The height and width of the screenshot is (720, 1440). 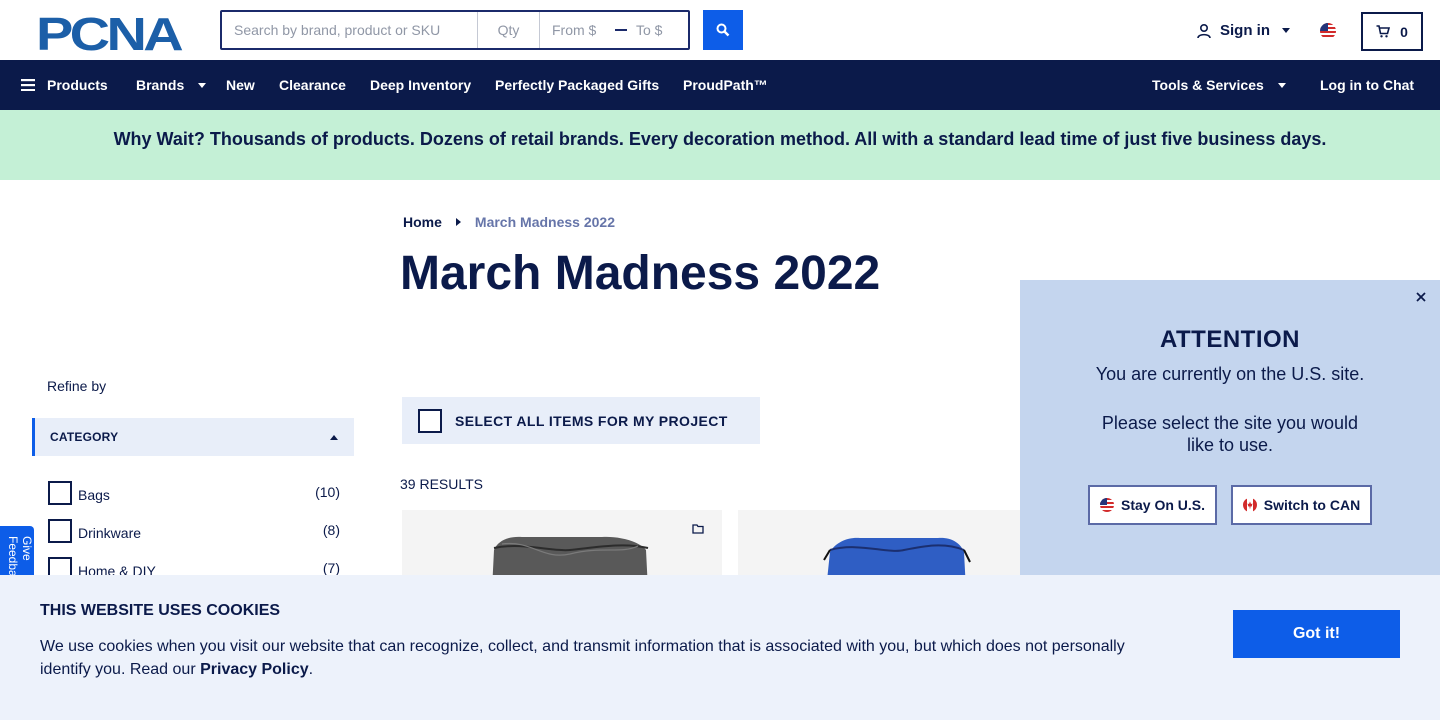 I want to click on qty-input, so click(x=509, y=30).